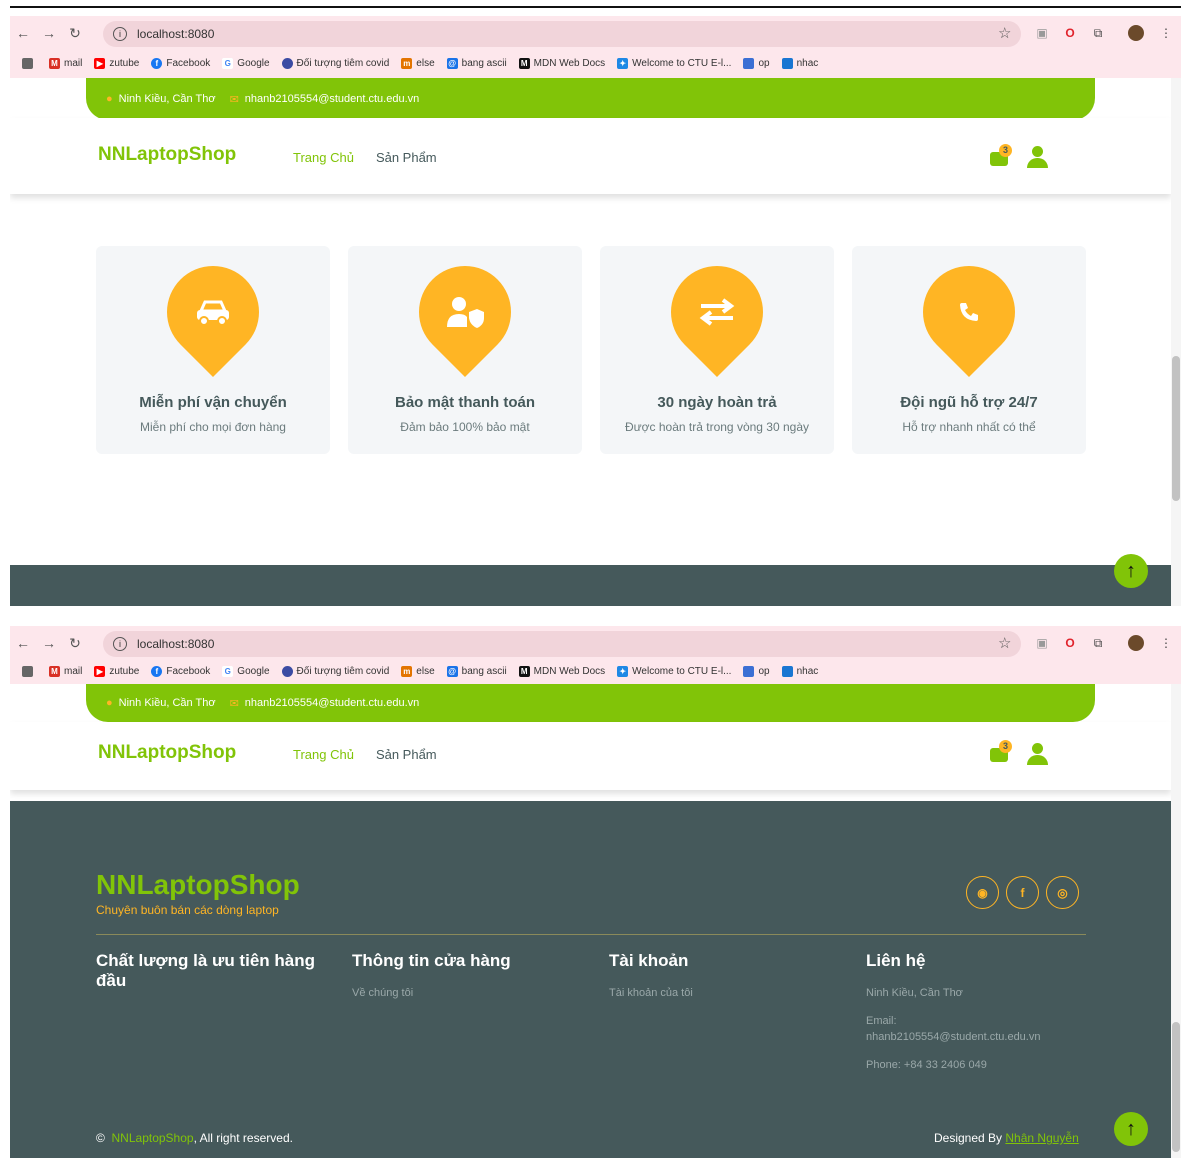  I want to click on feature-title: Bảo mật thanh toán, so click(464, 402).